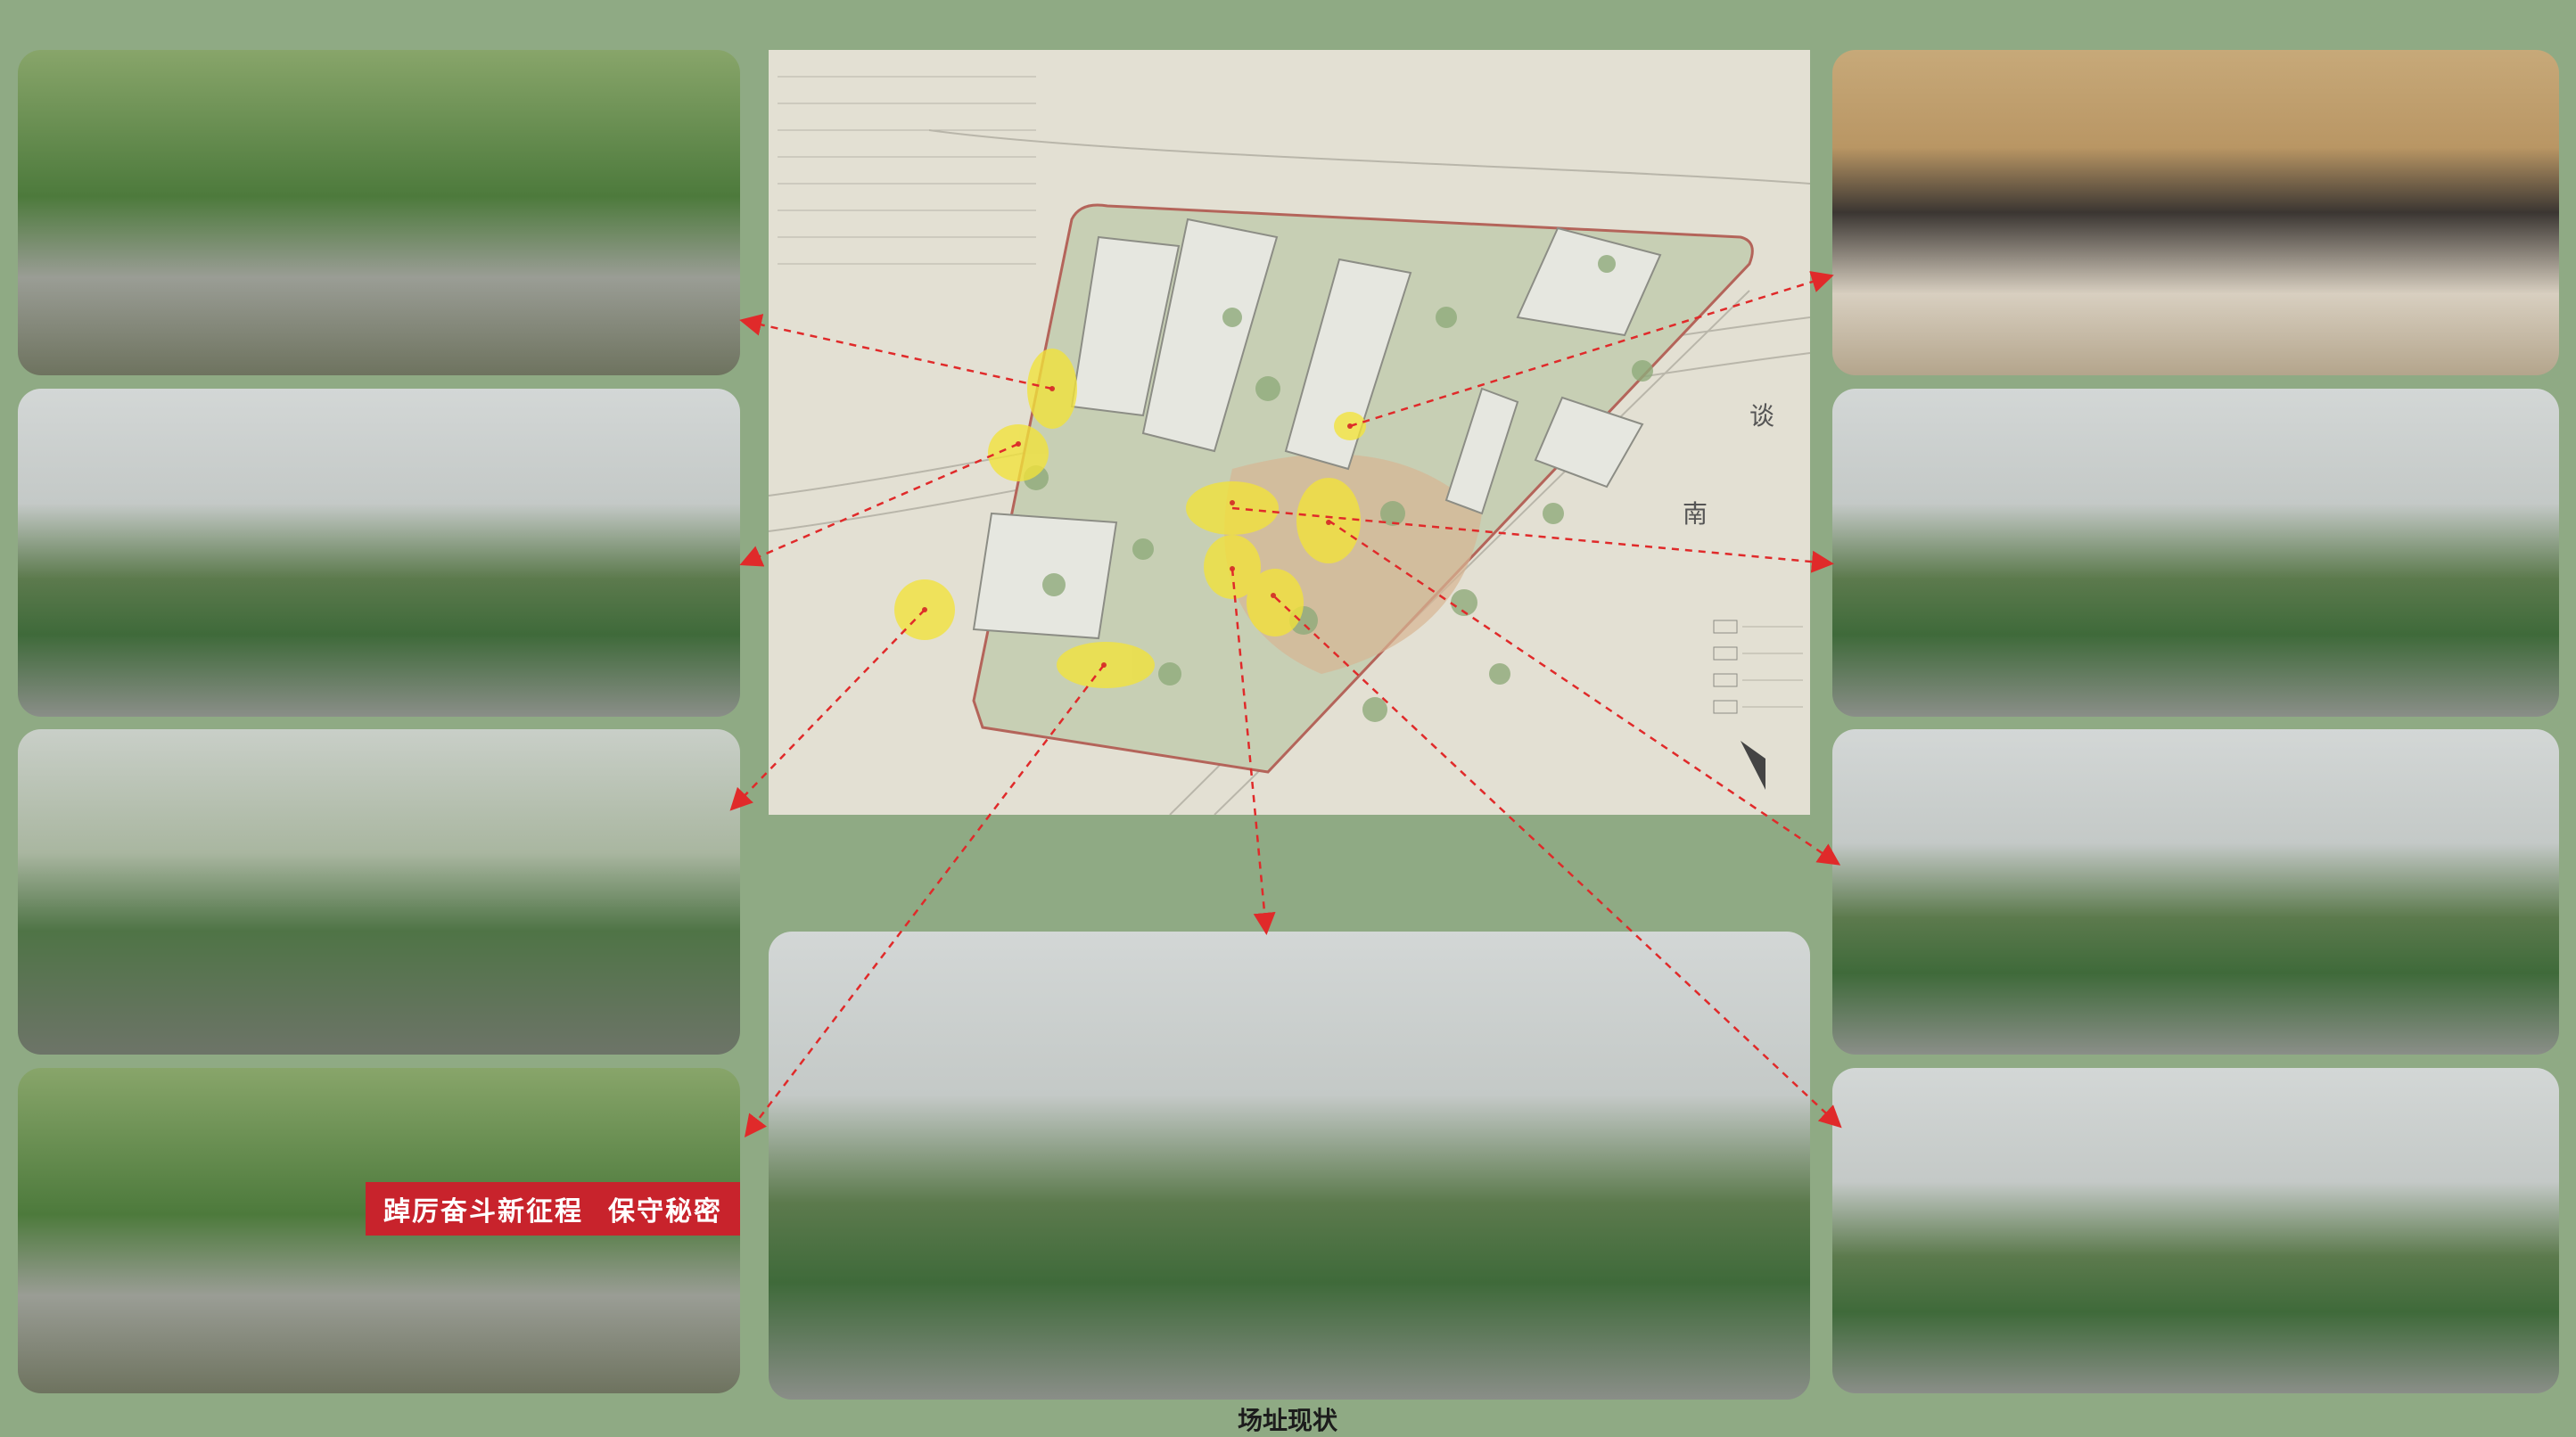 This screenshot has height=1437, width=2576. I want to click on banner-text-2: 保守秘密, so click(665, 1212).